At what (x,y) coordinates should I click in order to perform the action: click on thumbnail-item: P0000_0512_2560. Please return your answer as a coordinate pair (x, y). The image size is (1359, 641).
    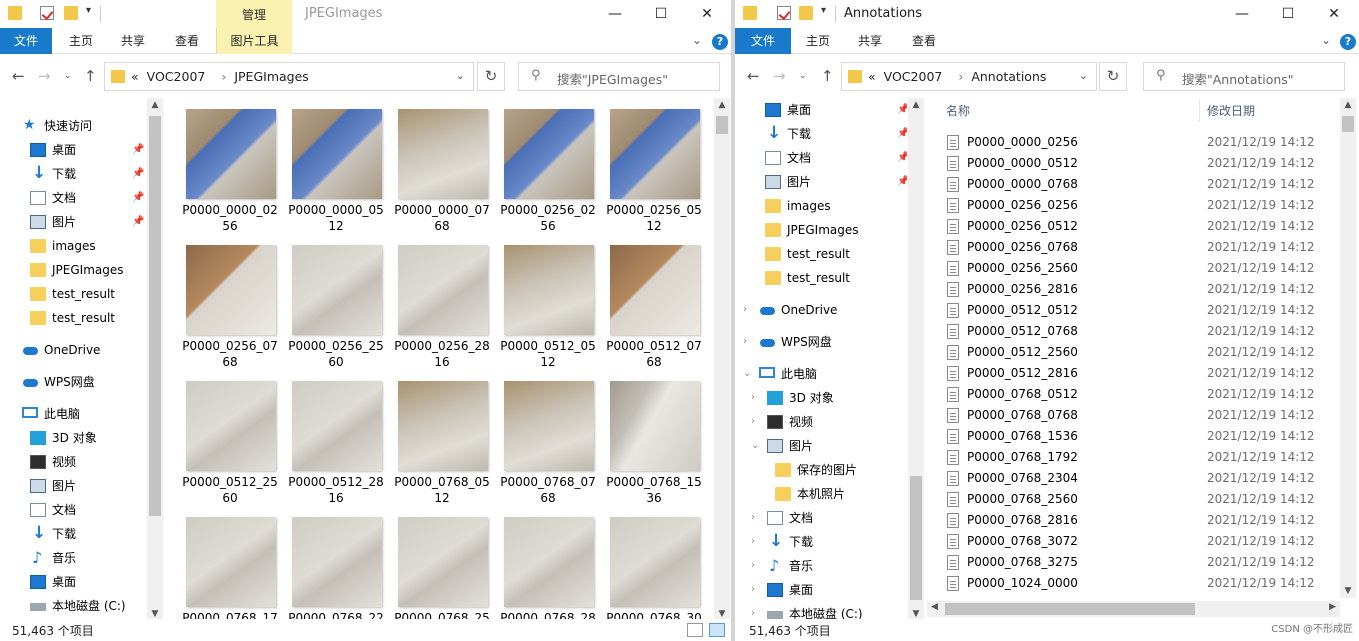
    Looking at the image, I should click on (230, 437).